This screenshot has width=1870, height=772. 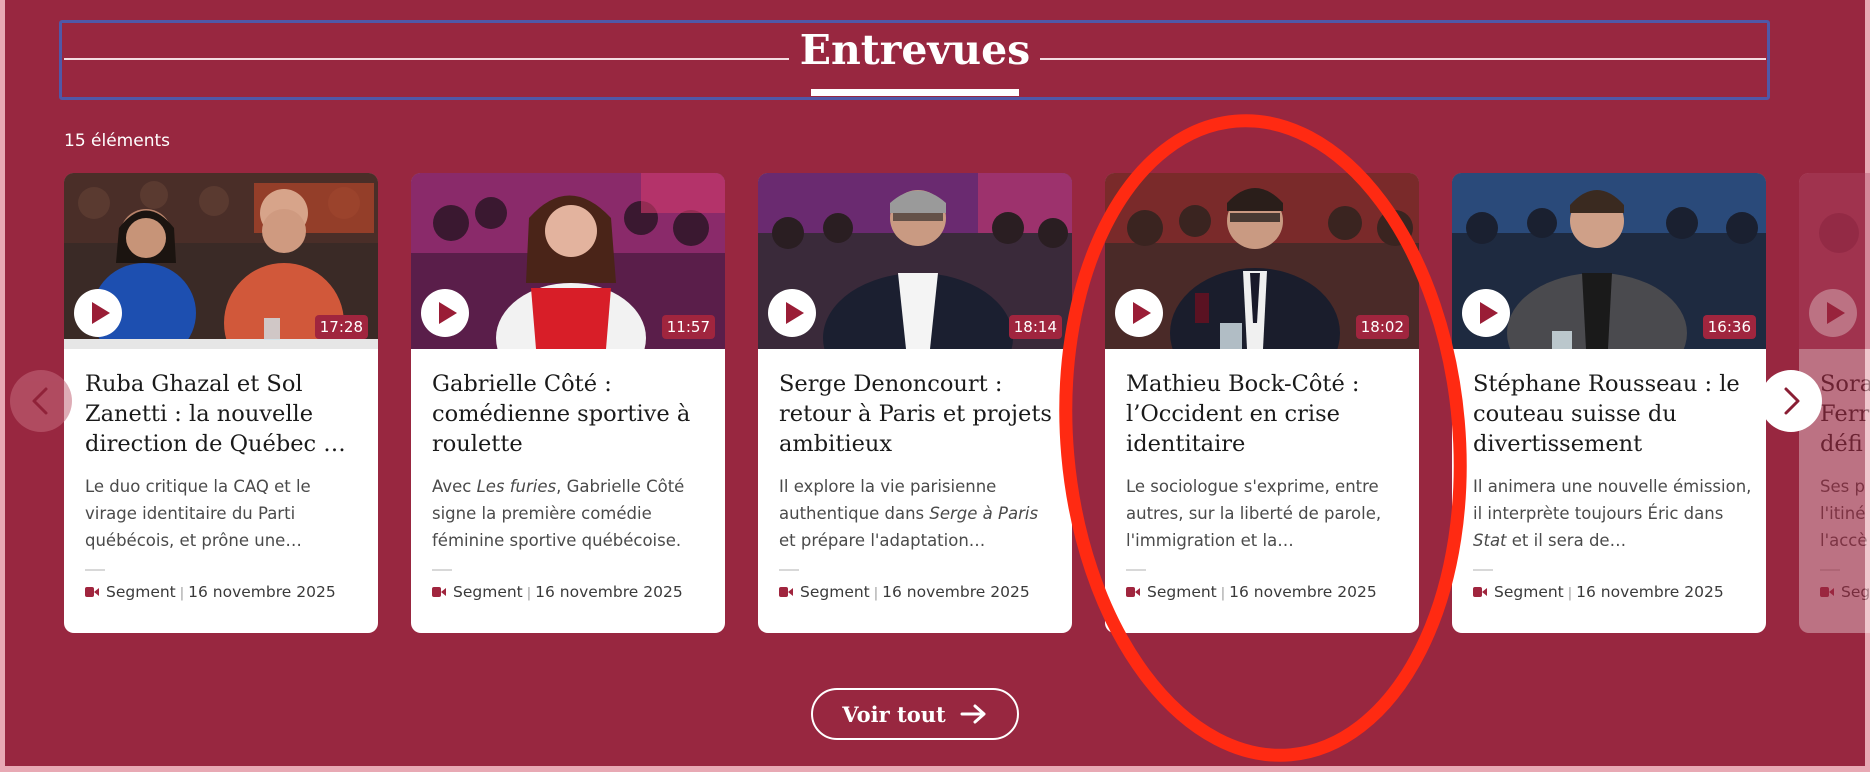 I want to click on arrow-right-icon, so click(x=973, y=714).